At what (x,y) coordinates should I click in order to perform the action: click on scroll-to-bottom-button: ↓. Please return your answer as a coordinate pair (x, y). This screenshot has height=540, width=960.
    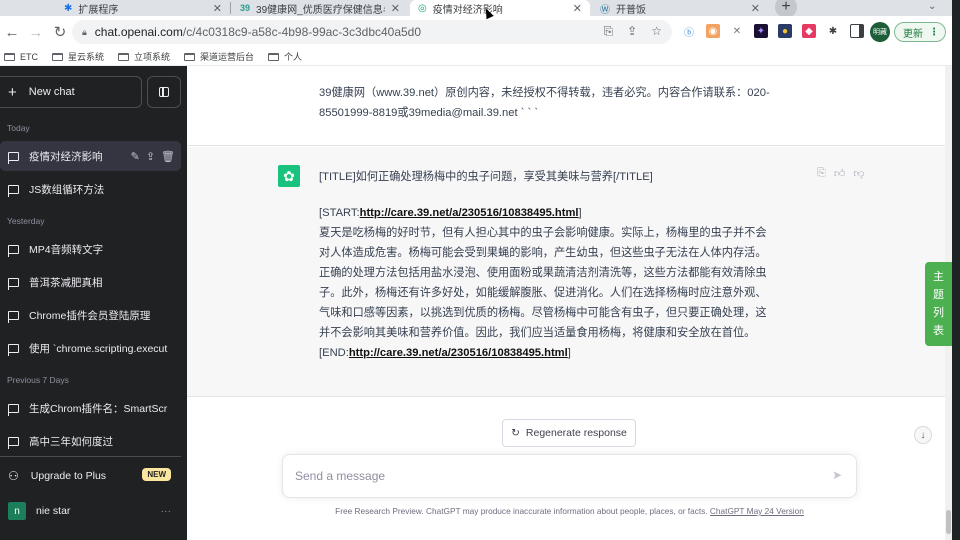
    Looking at the image, I should click on (923, 435).